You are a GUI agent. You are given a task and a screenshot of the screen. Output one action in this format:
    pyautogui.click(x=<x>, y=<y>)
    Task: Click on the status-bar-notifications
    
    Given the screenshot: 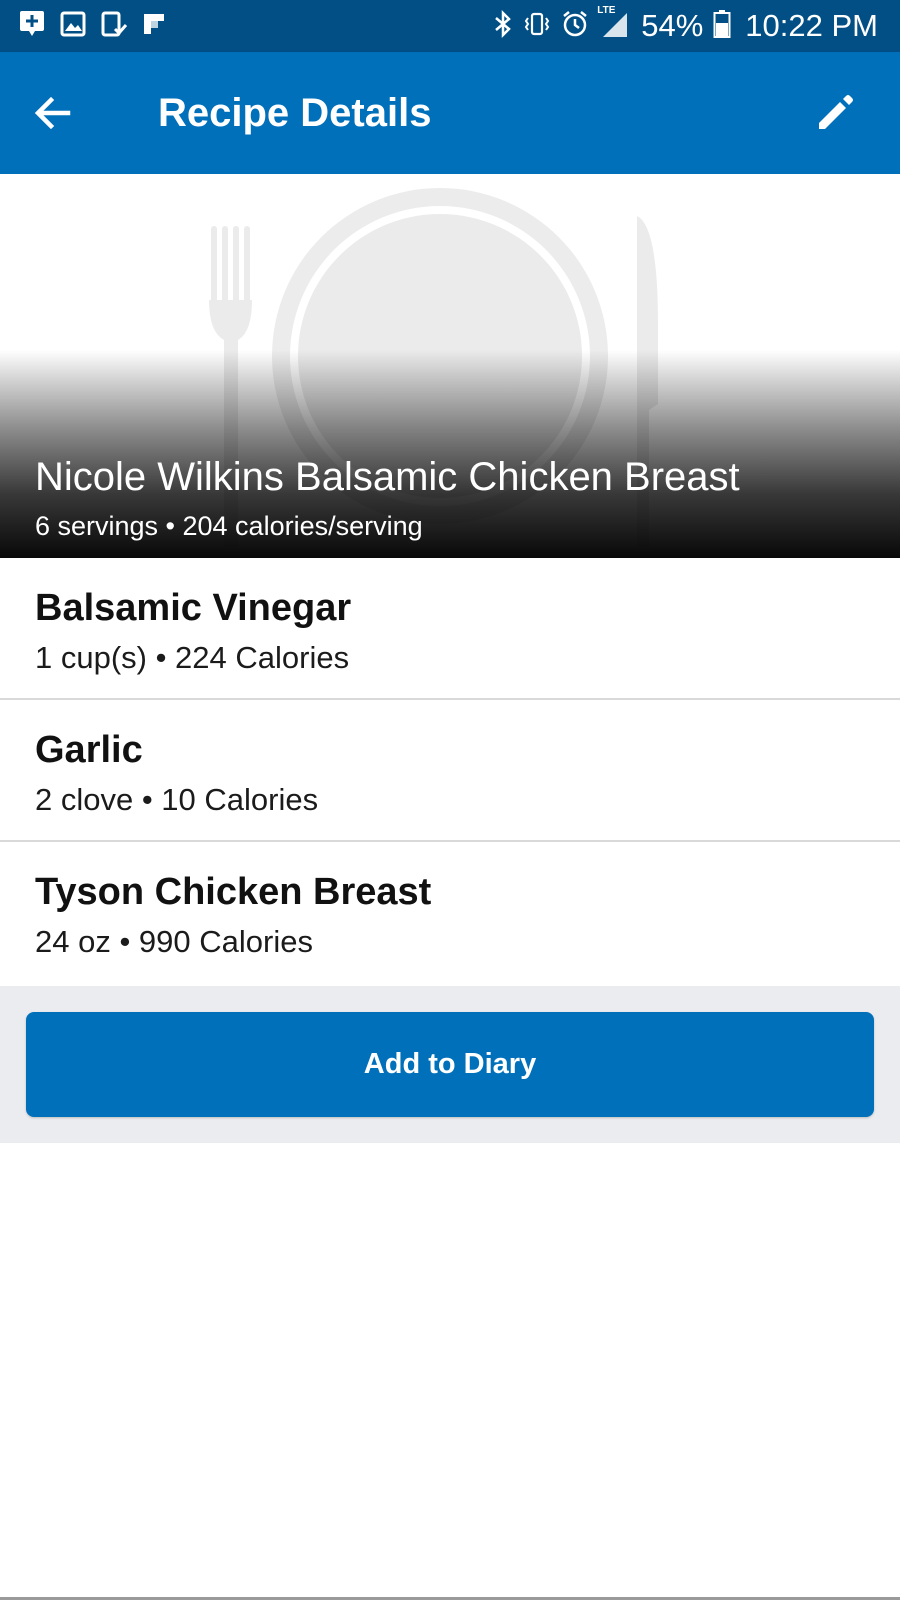 What is the action you would take?
    pyautogui.click(x=99, y=26)
    